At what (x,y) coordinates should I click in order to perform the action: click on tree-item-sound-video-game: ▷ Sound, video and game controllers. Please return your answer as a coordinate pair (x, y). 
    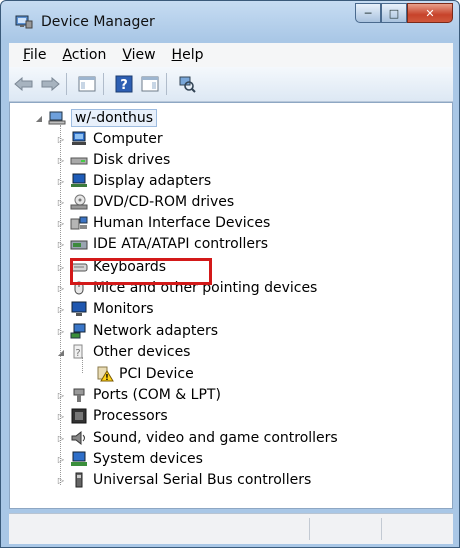
    Looking at the image, I should click on (197, 438).